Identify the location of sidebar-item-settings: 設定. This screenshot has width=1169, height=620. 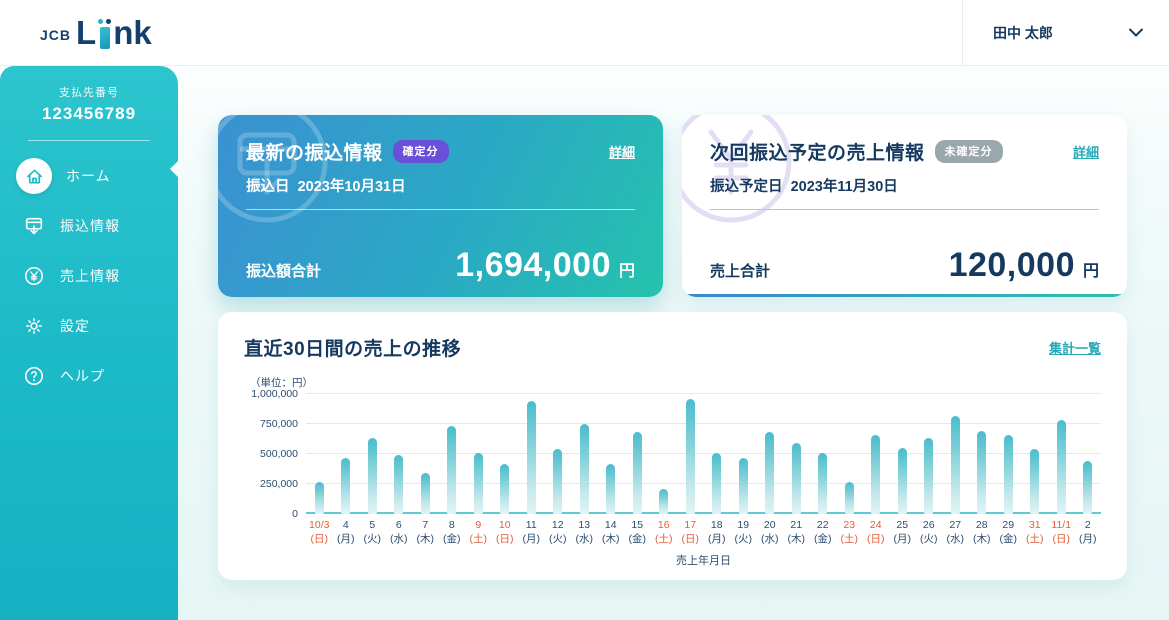
(89, 326).